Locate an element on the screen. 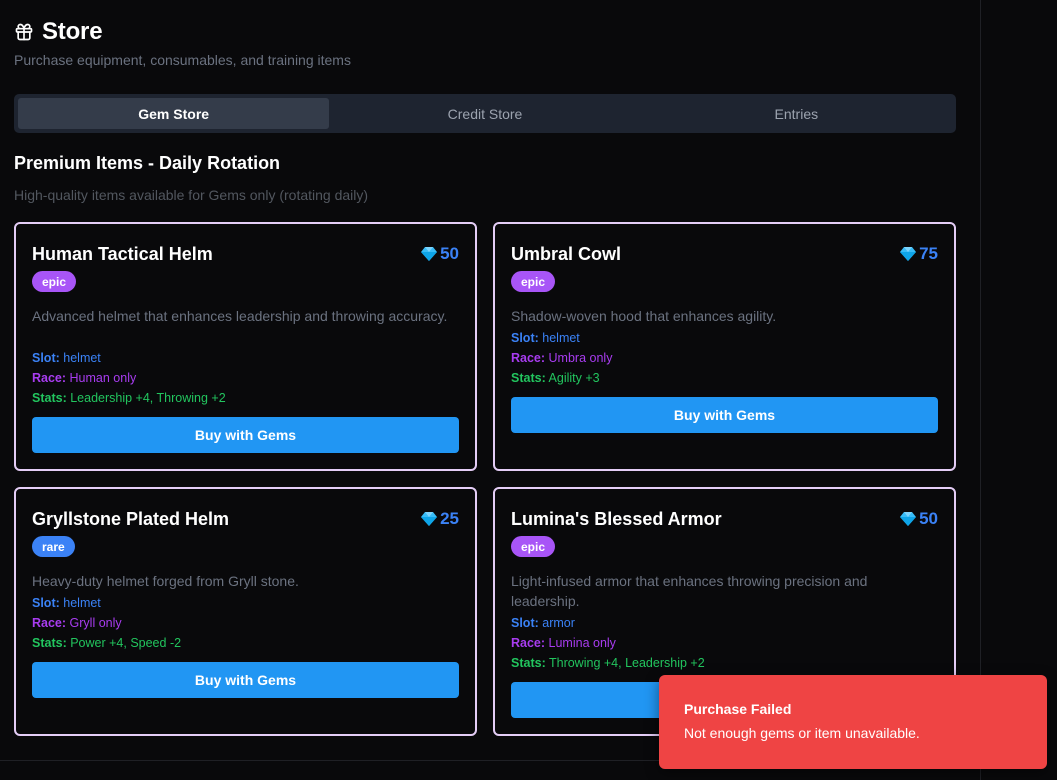  stats-value: Leadership +4, Throwing +2 is located at coordinates (148, 398).